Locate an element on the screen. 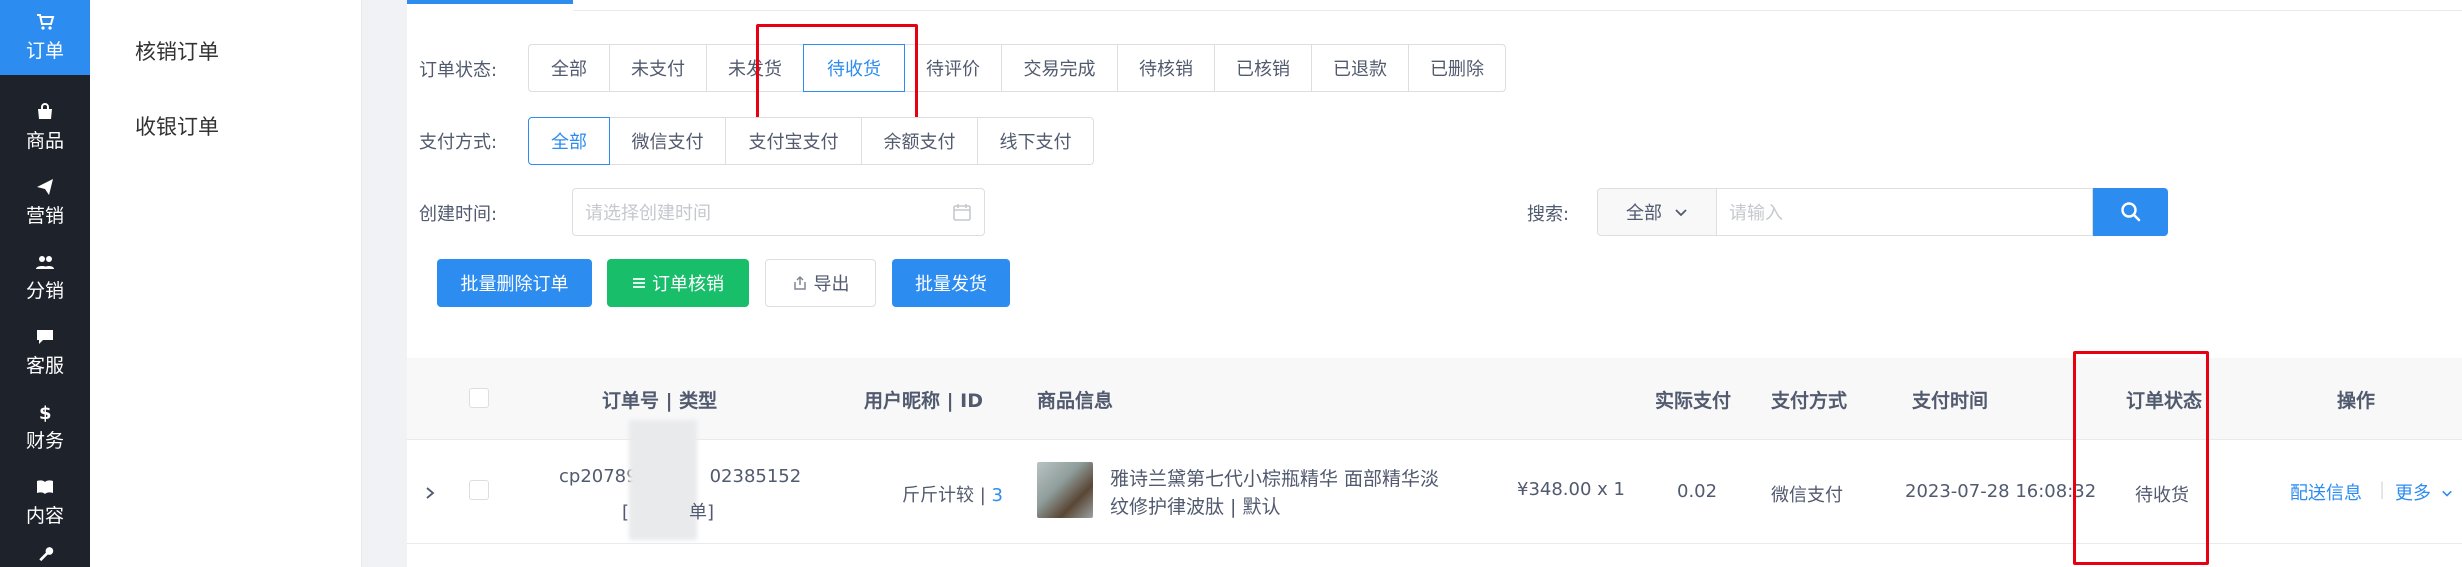 Image resolution: width=2462 pixels, height=567 pixels. book-icon is located at coordinates (45, 487).